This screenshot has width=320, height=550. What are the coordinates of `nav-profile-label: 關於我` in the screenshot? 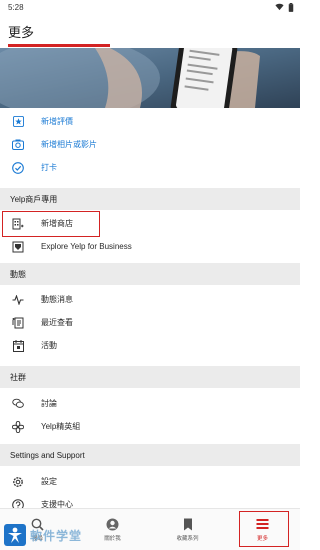 It's located at (112, 539).